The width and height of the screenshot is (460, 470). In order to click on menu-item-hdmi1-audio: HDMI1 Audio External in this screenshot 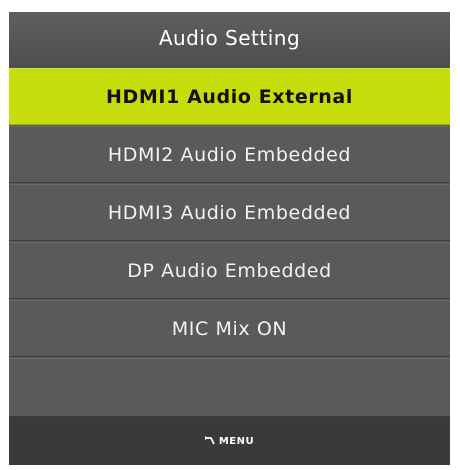, I will do `click(229, 96)`.